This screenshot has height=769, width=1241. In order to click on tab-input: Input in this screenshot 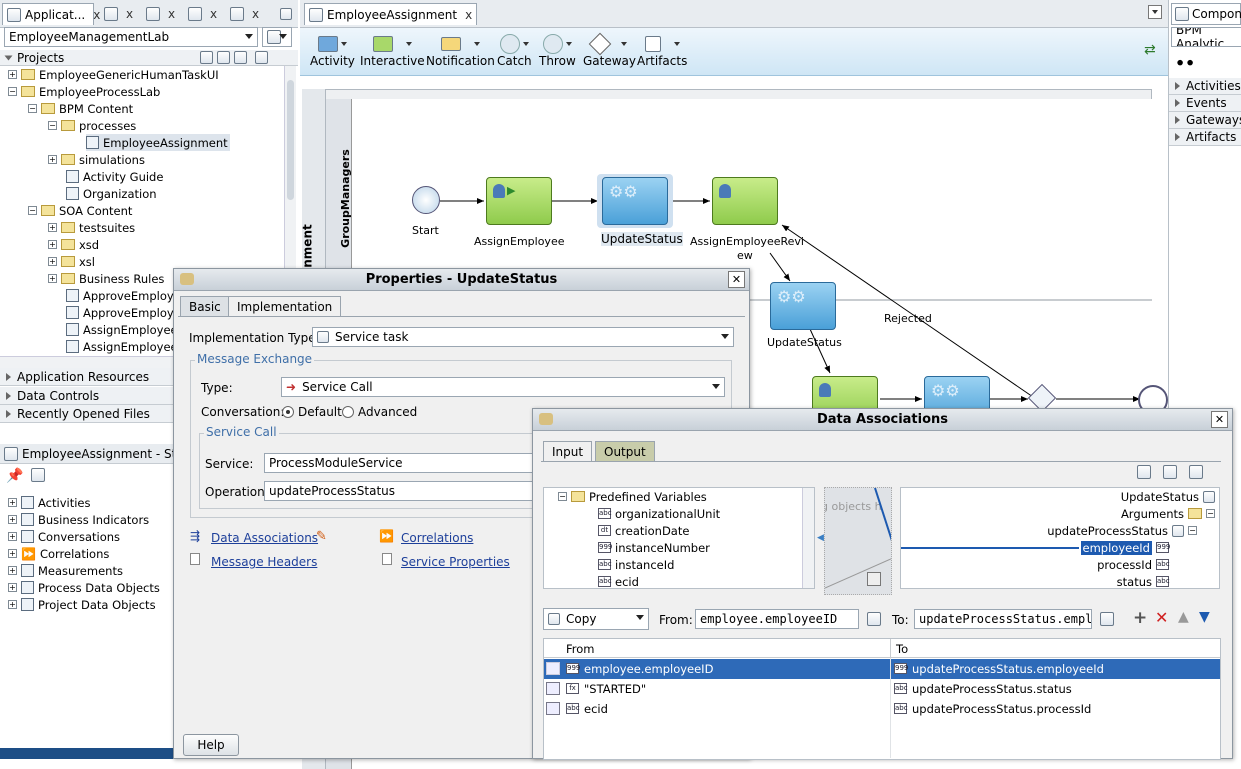, I will do `click(568, 451)`.